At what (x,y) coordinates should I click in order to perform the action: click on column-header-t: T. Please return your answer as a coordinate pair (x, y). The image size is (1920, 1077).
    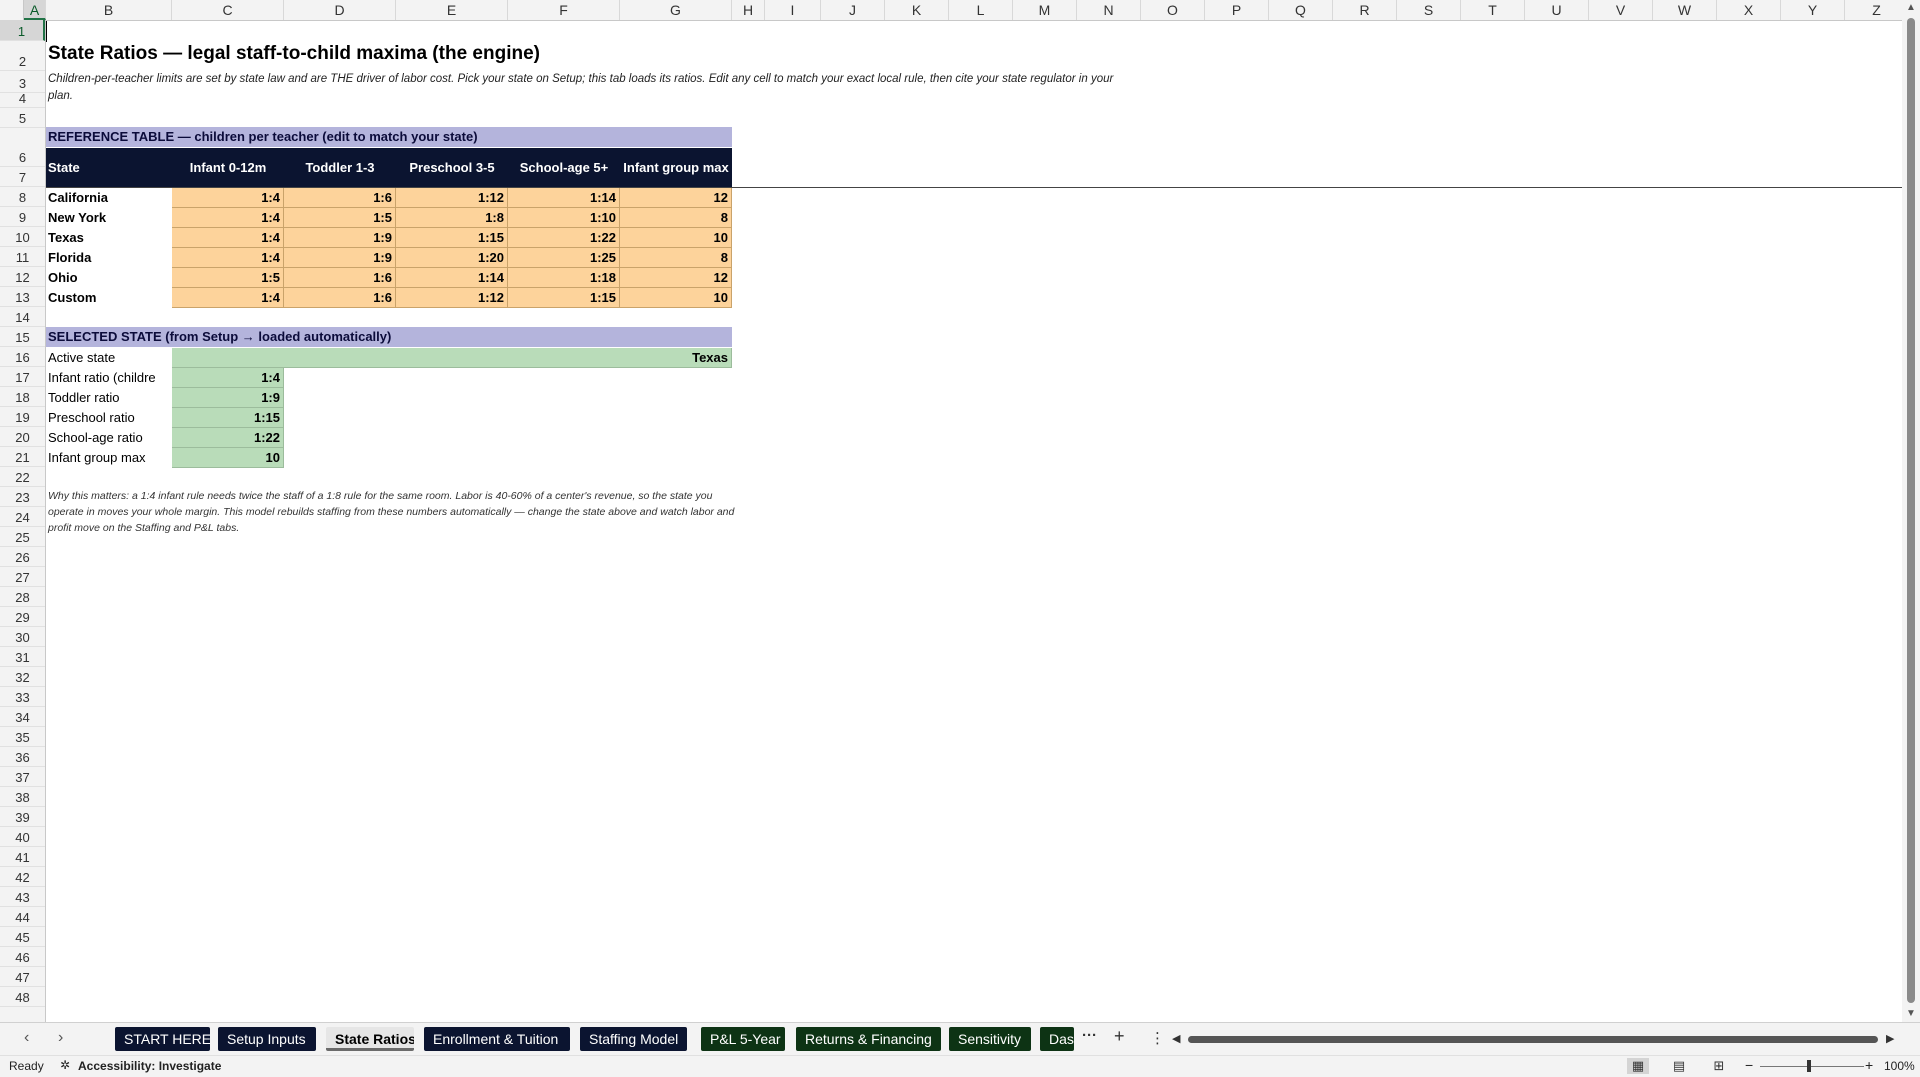
    Looking at the image, I should click on (1493, 10).